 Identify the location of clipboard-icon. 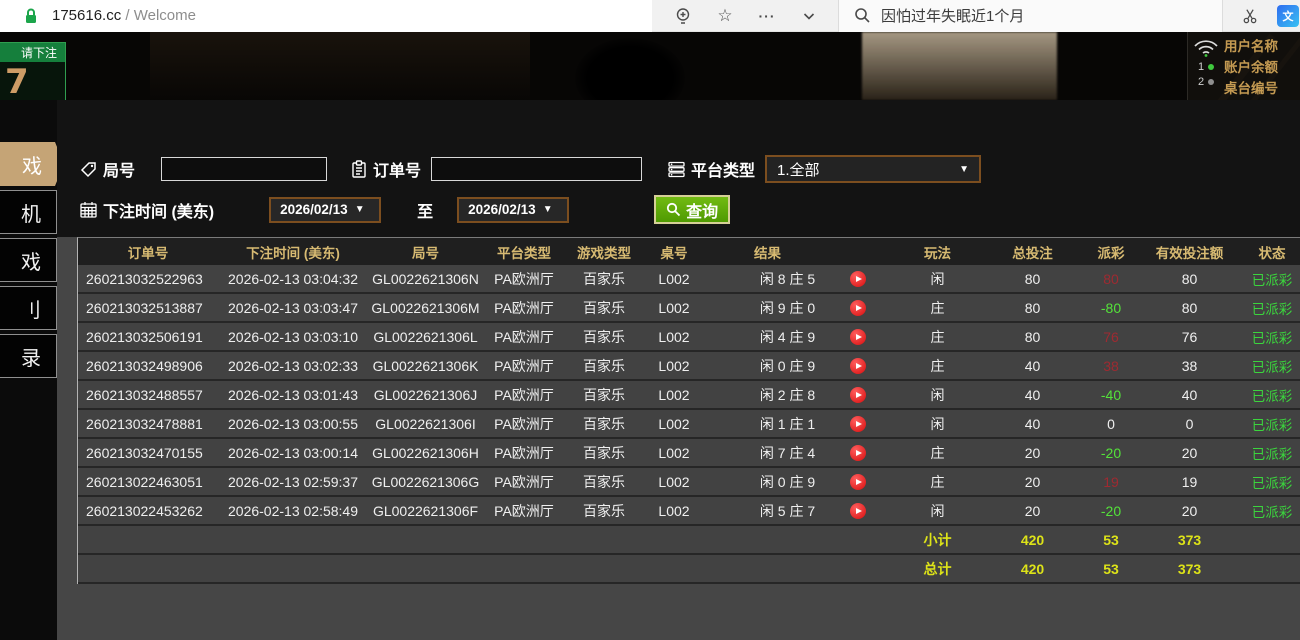
(359, 169).